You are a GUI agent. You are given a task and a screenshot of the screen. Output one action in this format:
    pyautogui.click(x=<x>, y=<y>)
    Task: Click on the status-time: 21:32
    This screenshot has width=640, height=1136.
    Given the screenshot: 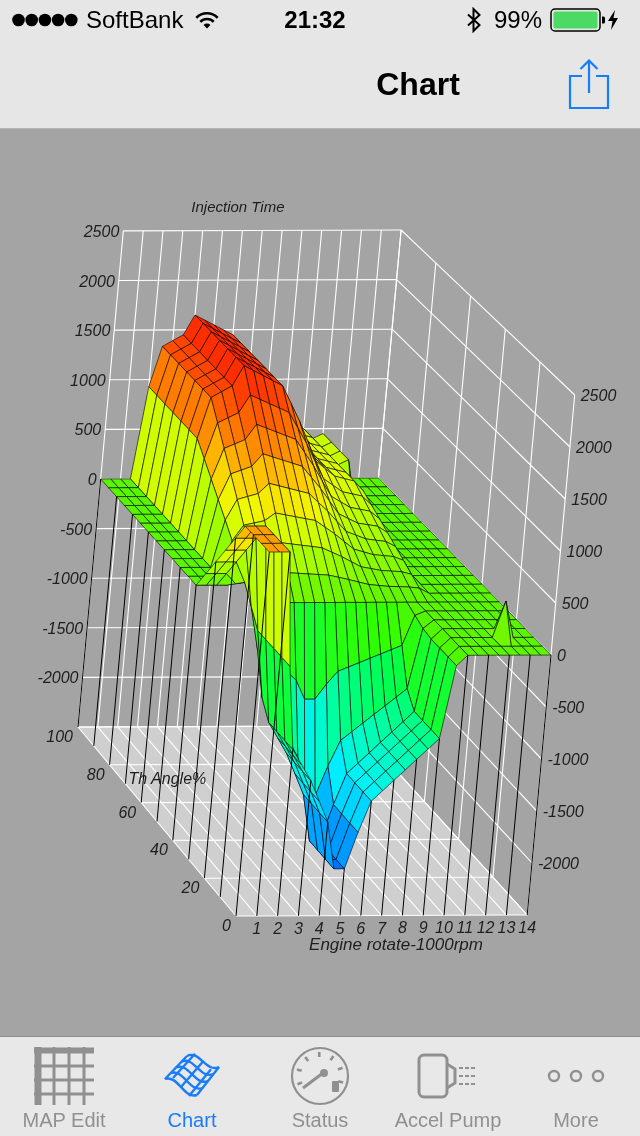 What is the action you would take?
    pyautogui.click(x=315, y=20)
    